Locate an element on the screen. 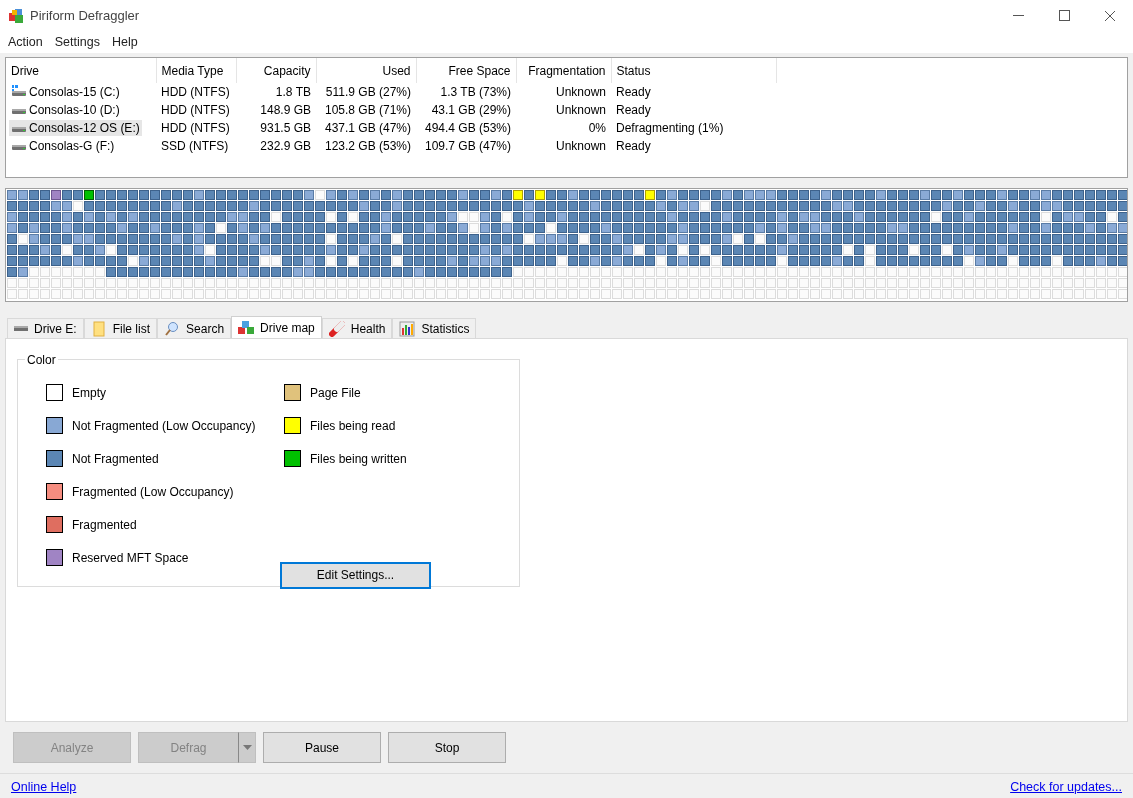 This screenshot has height=798, width=1133. table-cell: 232.9 GB is located at coordinates (285, 146).